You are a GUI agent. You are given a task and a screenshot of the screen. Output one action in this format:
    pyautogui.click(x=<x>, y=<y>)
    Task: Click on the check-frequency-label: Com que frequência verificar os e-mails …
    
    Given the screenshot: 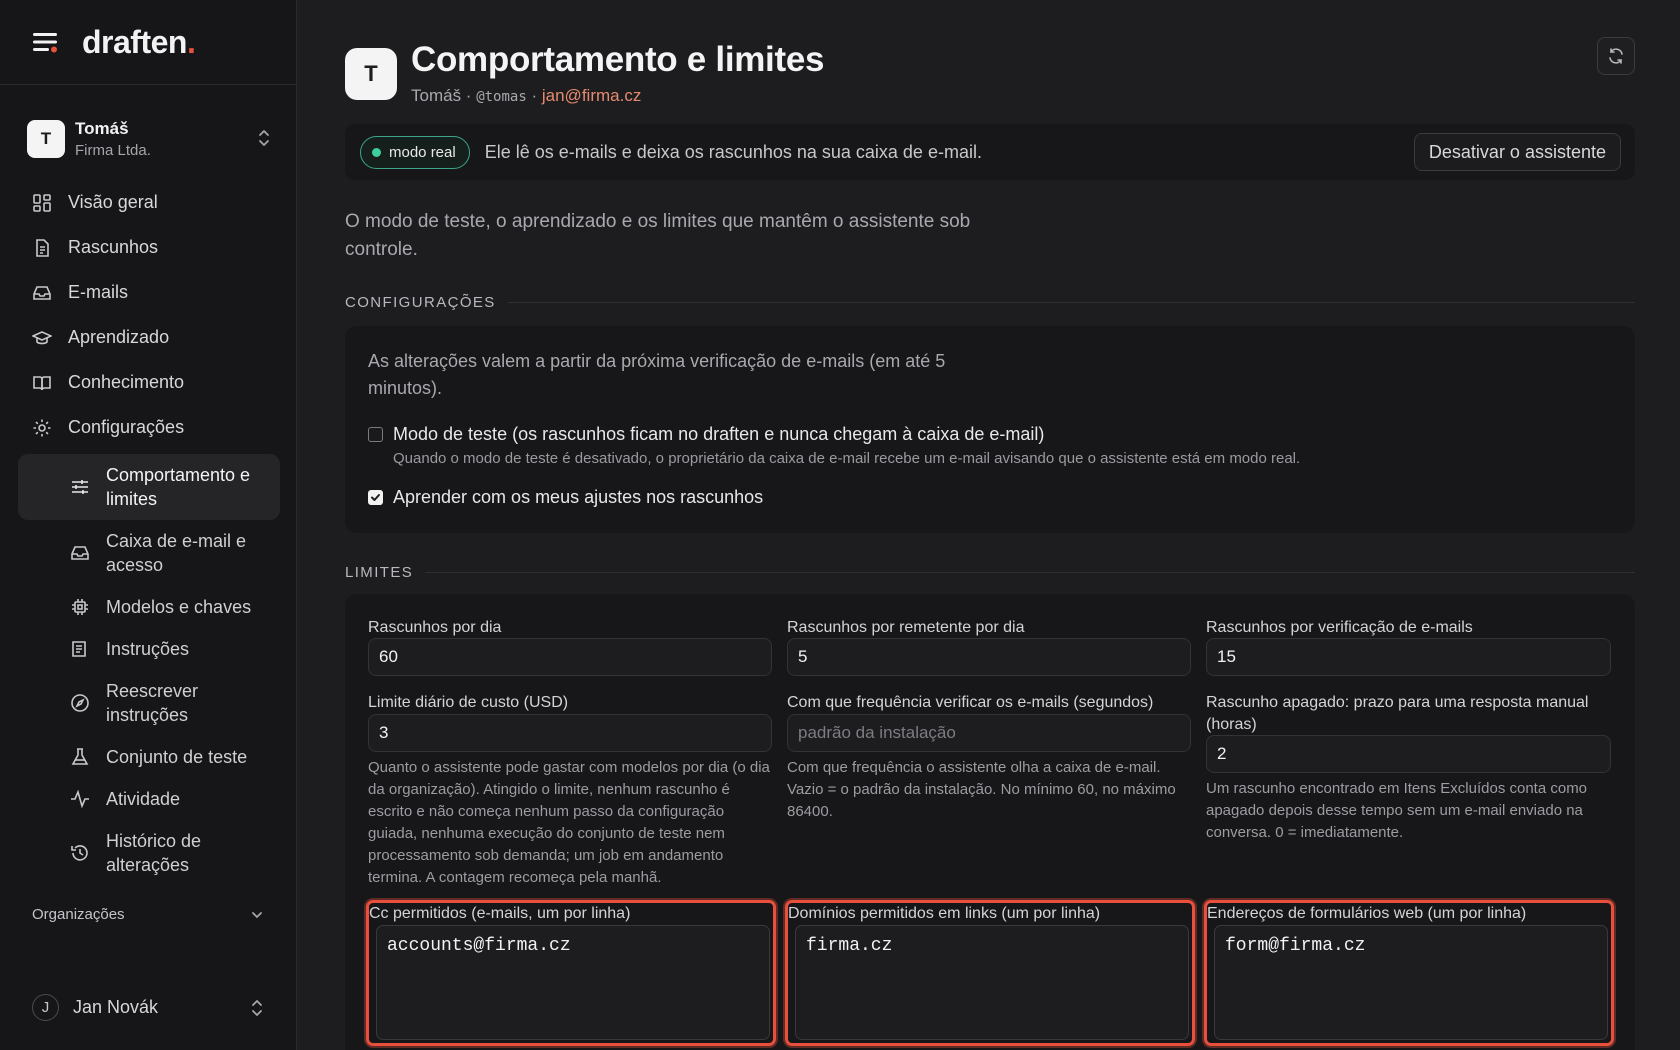 What is the action you would take?
    pyautogui.click(x=970, y=702)
    